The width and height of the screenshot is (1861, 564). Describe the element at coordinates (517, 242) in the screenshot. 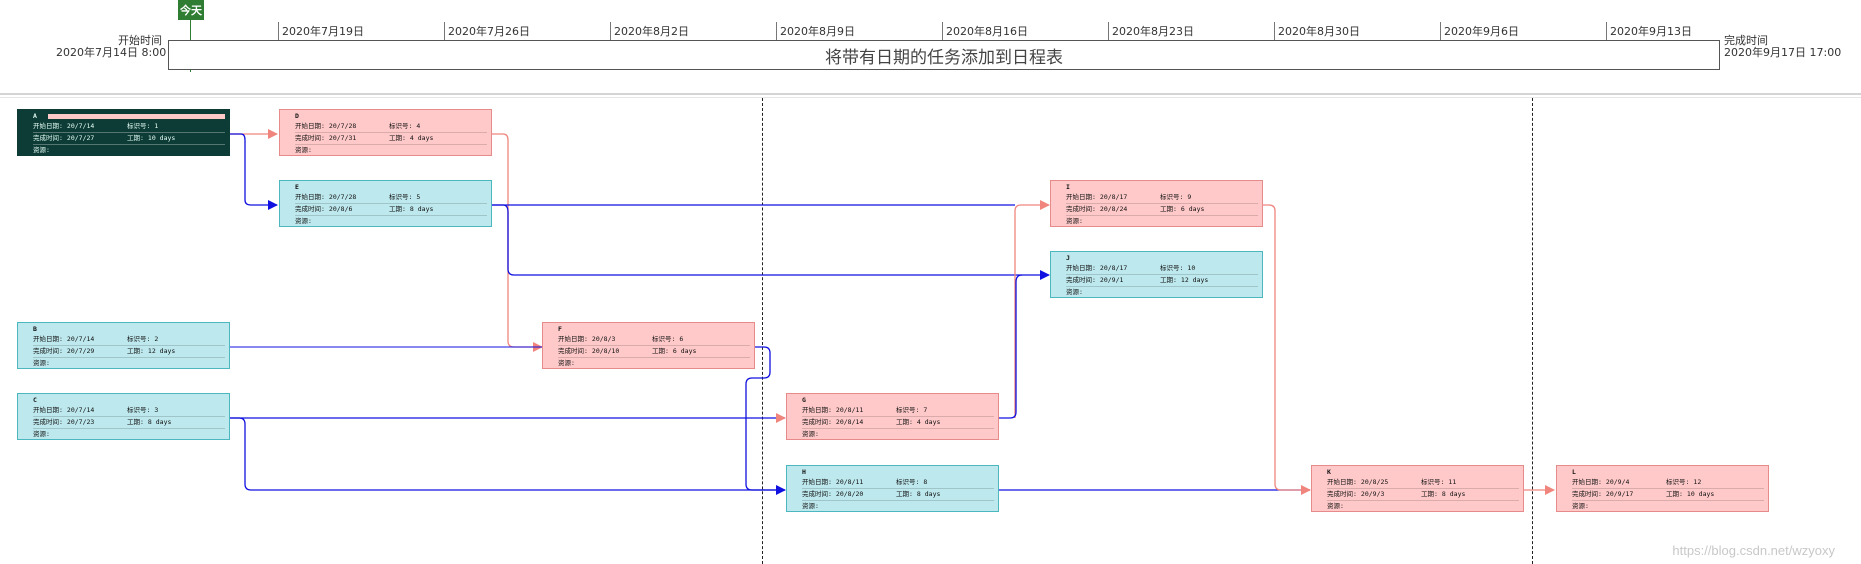

I see `link-d-f` at that location.